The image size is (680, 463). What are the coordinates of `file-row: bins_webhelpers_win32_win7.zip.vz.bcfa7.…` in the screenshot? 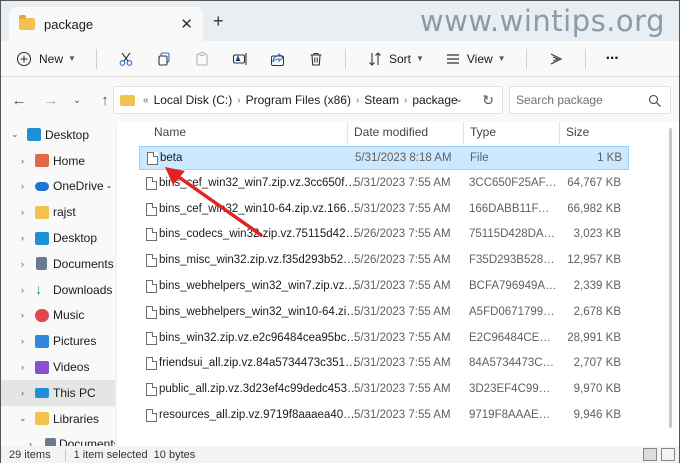 It's located at (384, 287).